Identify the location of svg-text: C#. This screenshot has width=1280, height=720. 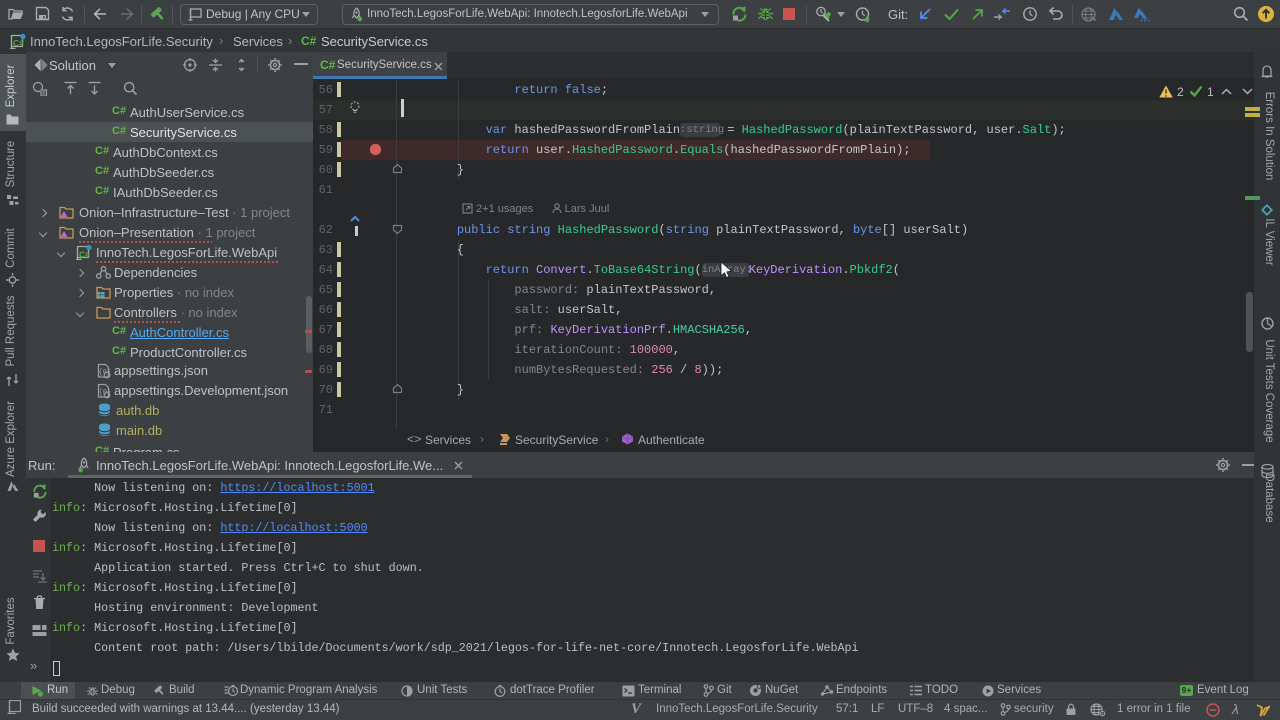
(84, 255).